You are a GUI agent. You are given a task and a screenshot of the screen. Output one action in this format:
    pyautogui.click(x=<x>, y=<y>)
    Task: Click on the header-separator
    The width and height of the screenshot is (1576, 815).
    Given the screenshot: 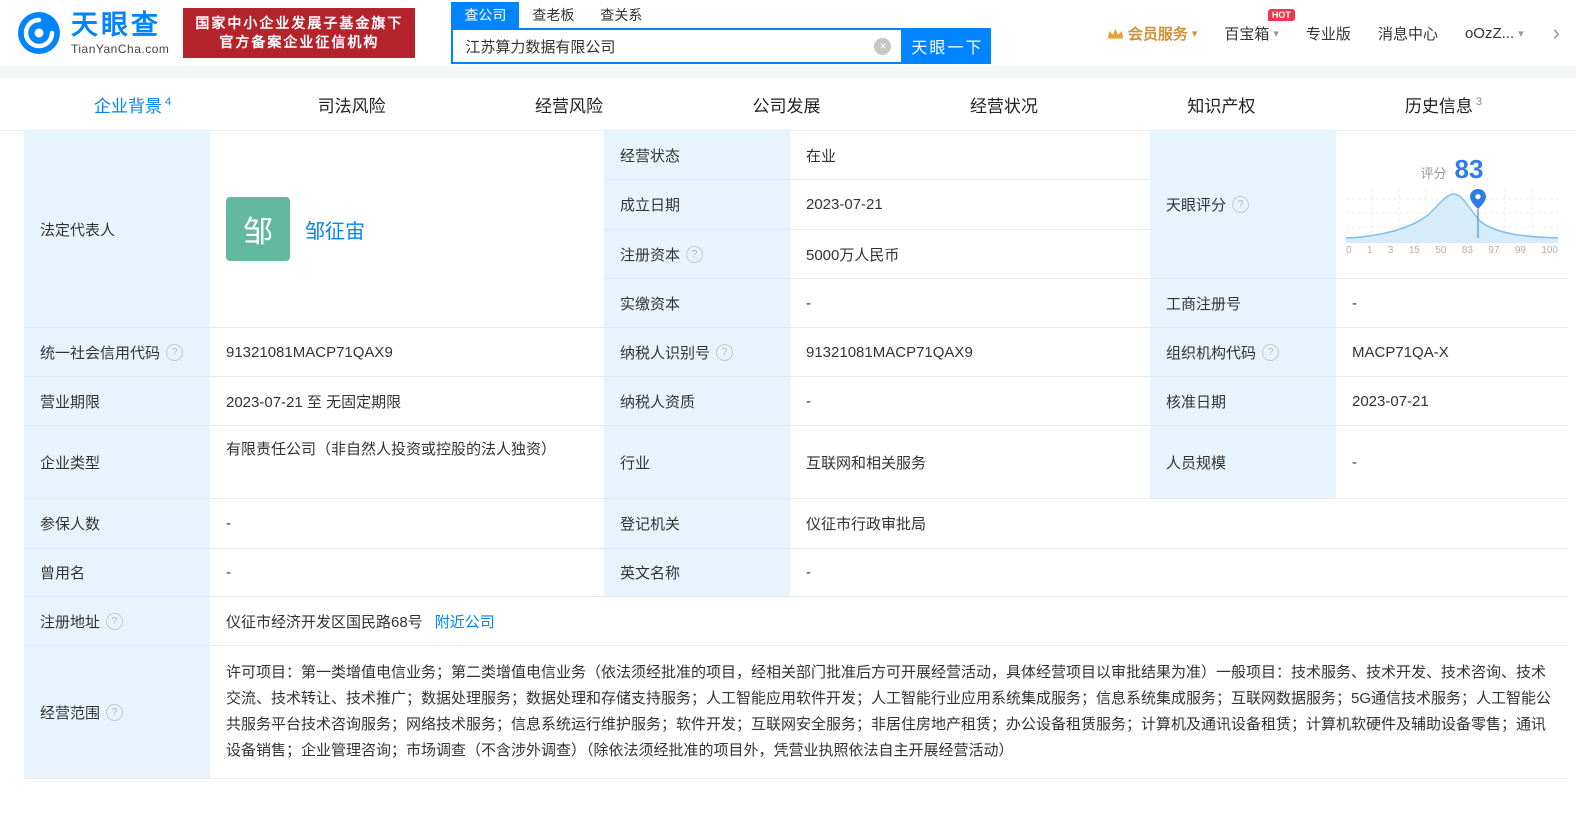 What is the action you would take?
    pyautogui.click(x=788, y=72)
    